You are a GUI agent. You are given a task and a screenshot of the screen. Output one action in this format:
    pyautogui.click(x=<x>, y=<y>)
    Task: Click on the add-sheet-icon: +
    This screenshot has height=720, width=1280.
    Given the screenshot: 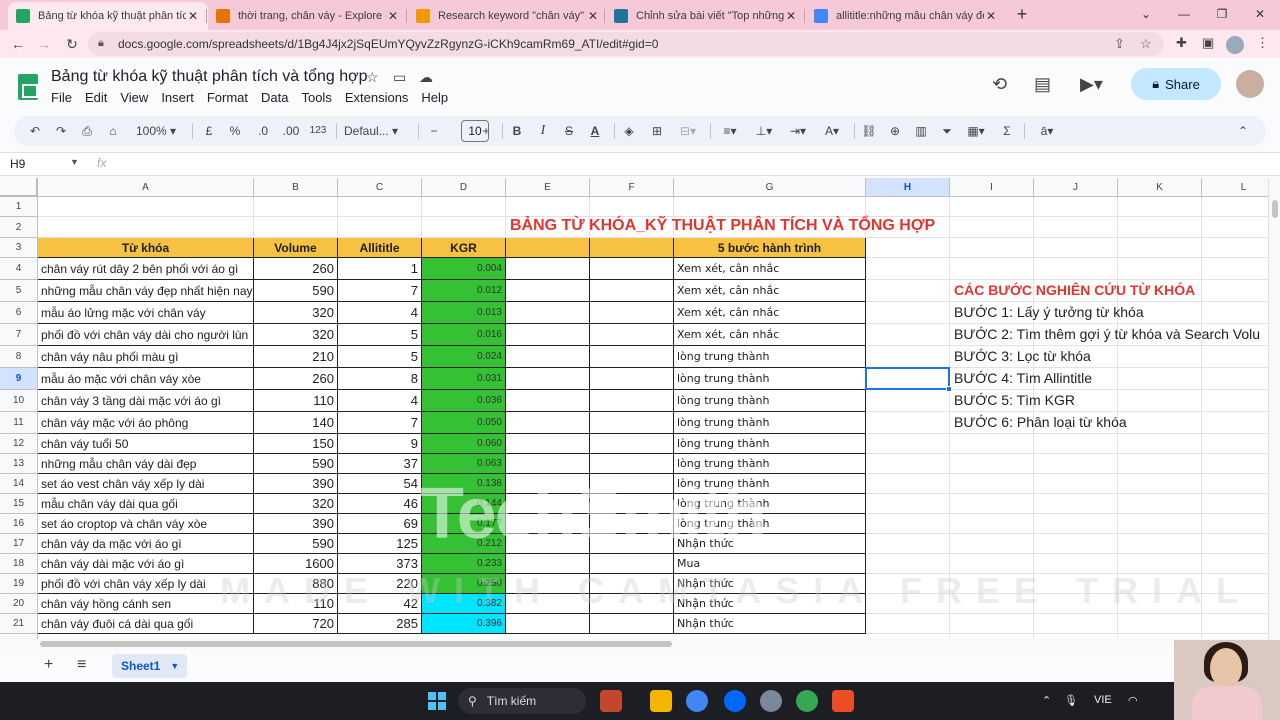 What is the action you would take?
    pyautogui.click(x=48, y=665)
    